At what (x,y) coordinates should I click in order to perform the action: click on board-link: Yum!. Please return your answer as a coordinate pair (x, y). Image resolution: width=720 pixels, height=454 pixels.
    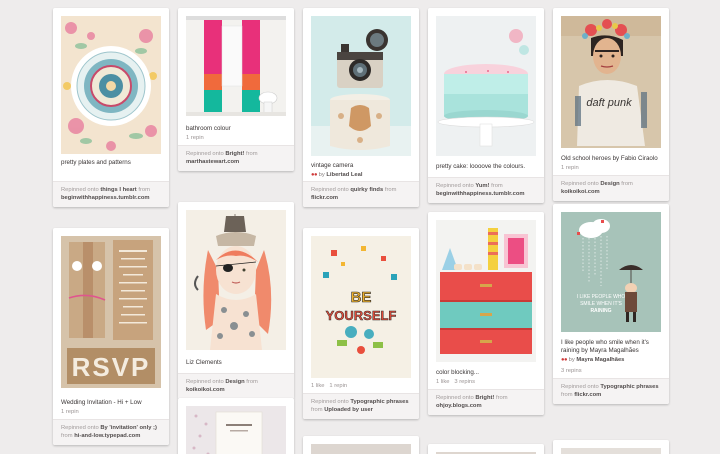
    Looking at the image, I should click on (482, 186).